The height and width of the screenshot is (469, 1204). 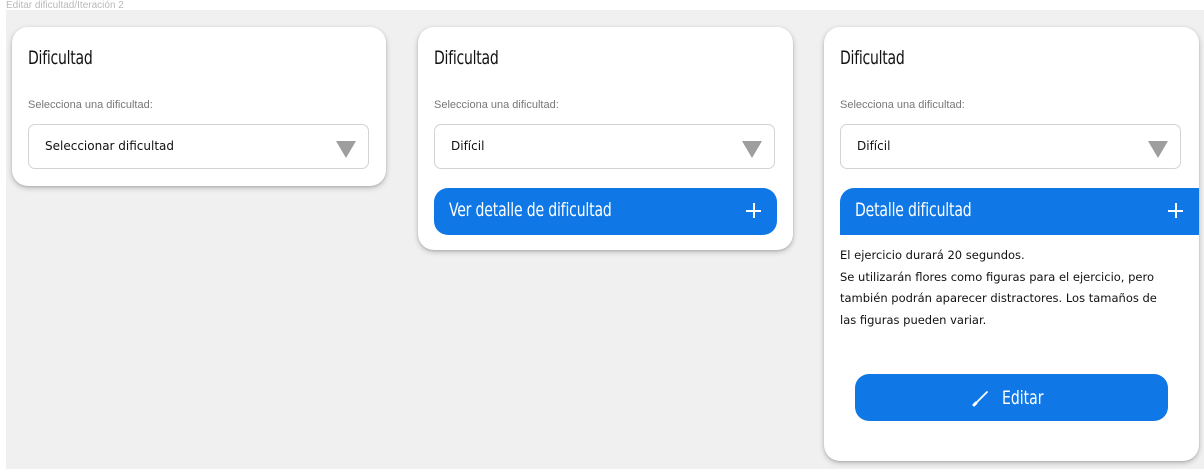 What do you see at coordinates (198, 146) in the screenshot?
I see `difficulty-select: Seleccionar dificultad` at bounding box center [198, 146].